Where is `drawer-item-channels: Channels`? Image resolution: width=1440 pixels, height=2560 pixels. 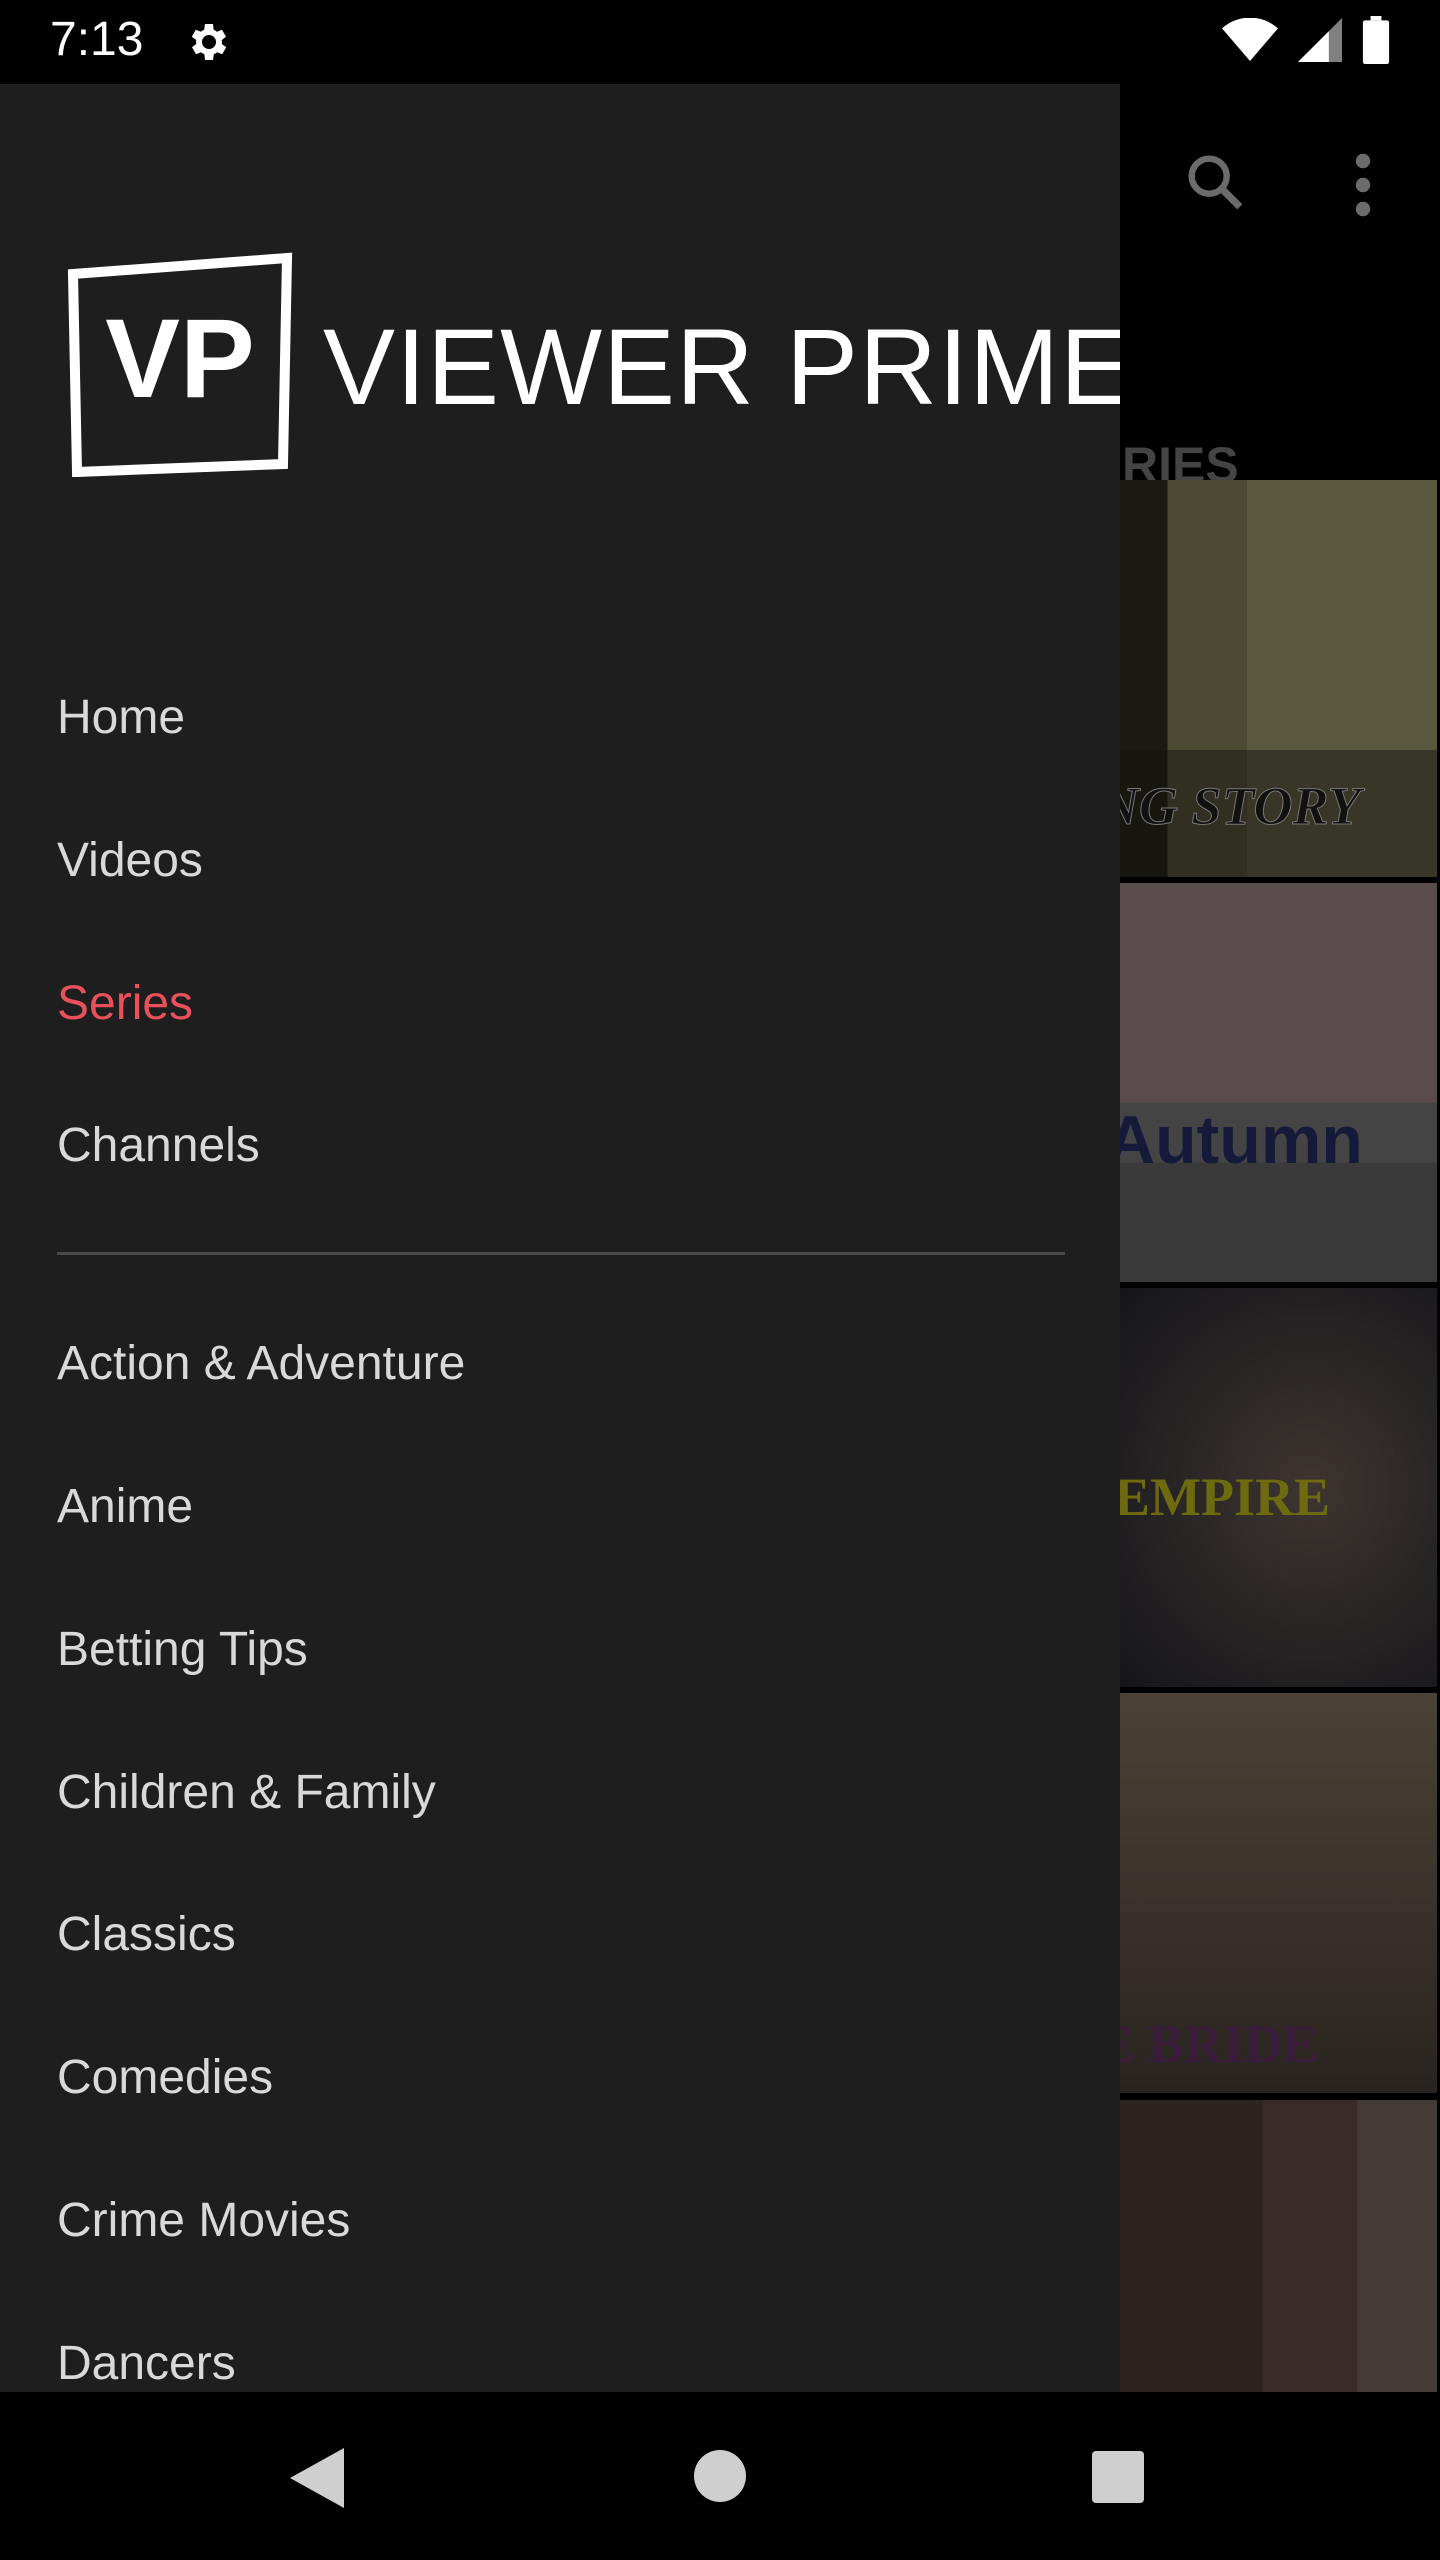
drawer-item-channels: Channels is located at coordinates (158, 1145).